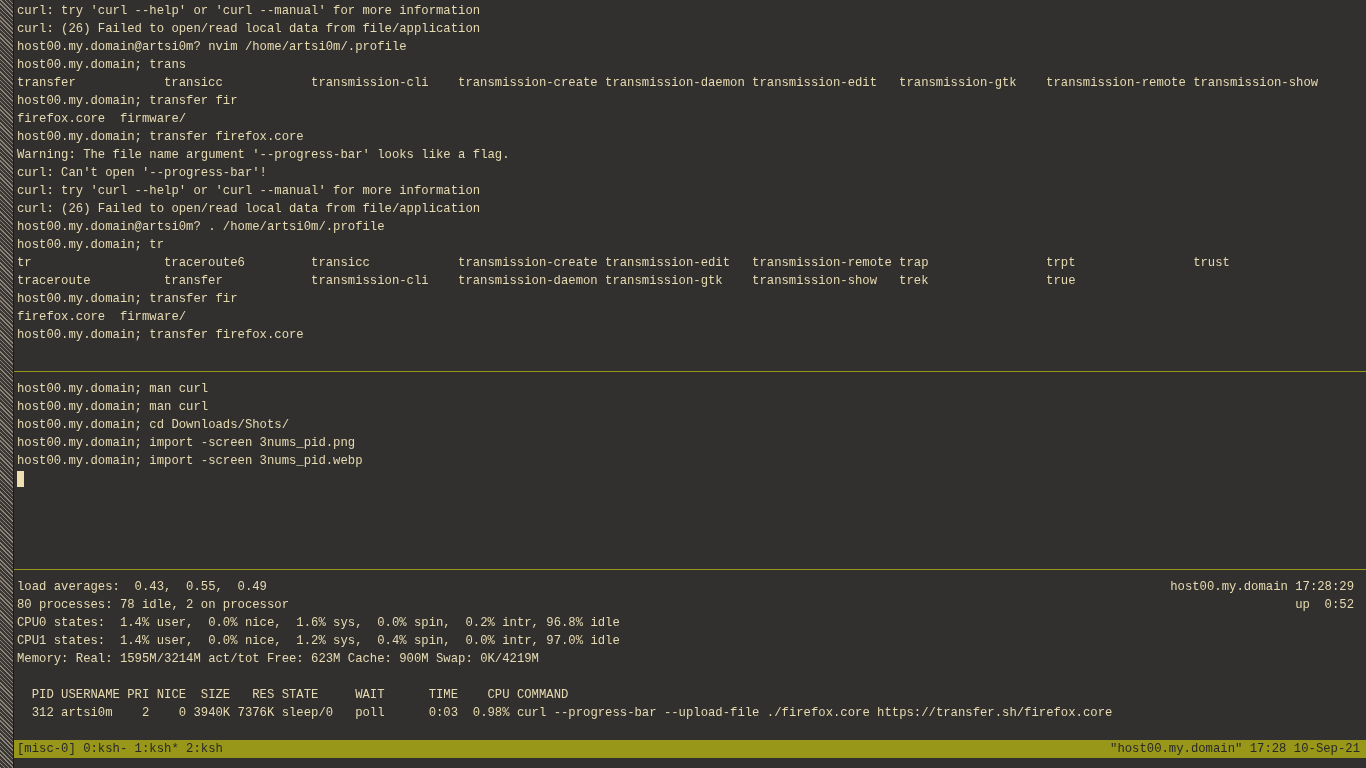 Image resolution: width=1366 pixels, height=768 pixels. What do you see at coordinates (142, 173) in the screenshot?
I see `output-line: curl: Can't open '--progress-bar'!` at bounding box center [142, 173].